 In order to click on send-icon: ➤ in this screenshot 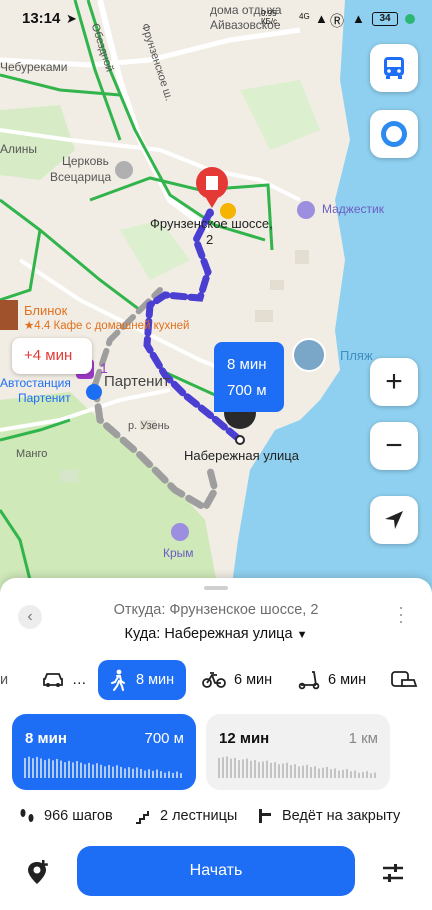, I will do `click(71, 18)`.